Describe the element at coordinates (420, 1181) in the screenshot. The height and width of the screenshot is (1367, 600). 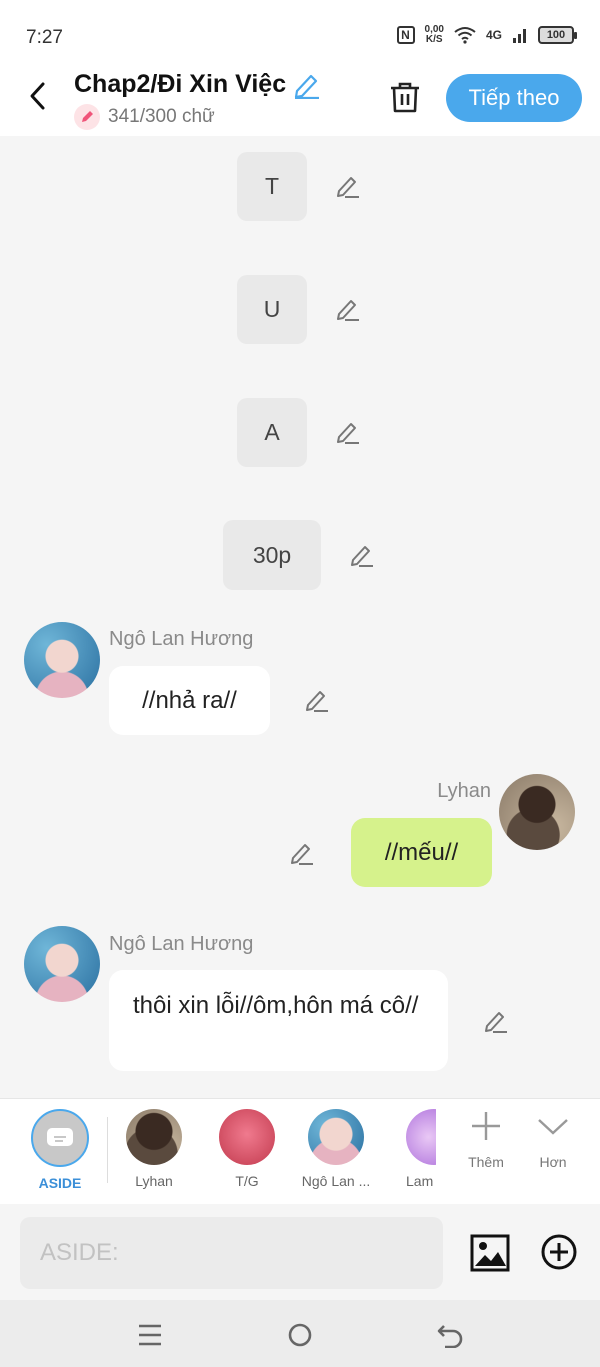
I see `character-label: Lam` at that location.